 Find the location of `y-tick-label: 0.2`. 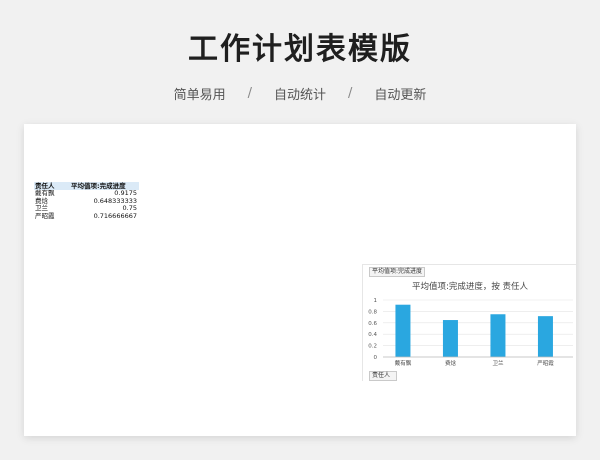

y-tick-label: 0.2 is located at coordinates (372, 347).